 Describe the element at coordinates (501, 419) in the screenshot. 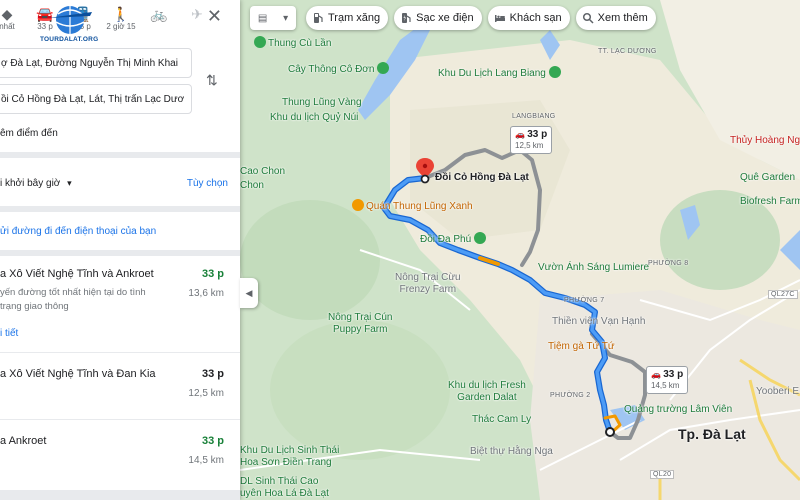

I see `map-label-thac-cam-ly: Thác Cam Ly` at that location.